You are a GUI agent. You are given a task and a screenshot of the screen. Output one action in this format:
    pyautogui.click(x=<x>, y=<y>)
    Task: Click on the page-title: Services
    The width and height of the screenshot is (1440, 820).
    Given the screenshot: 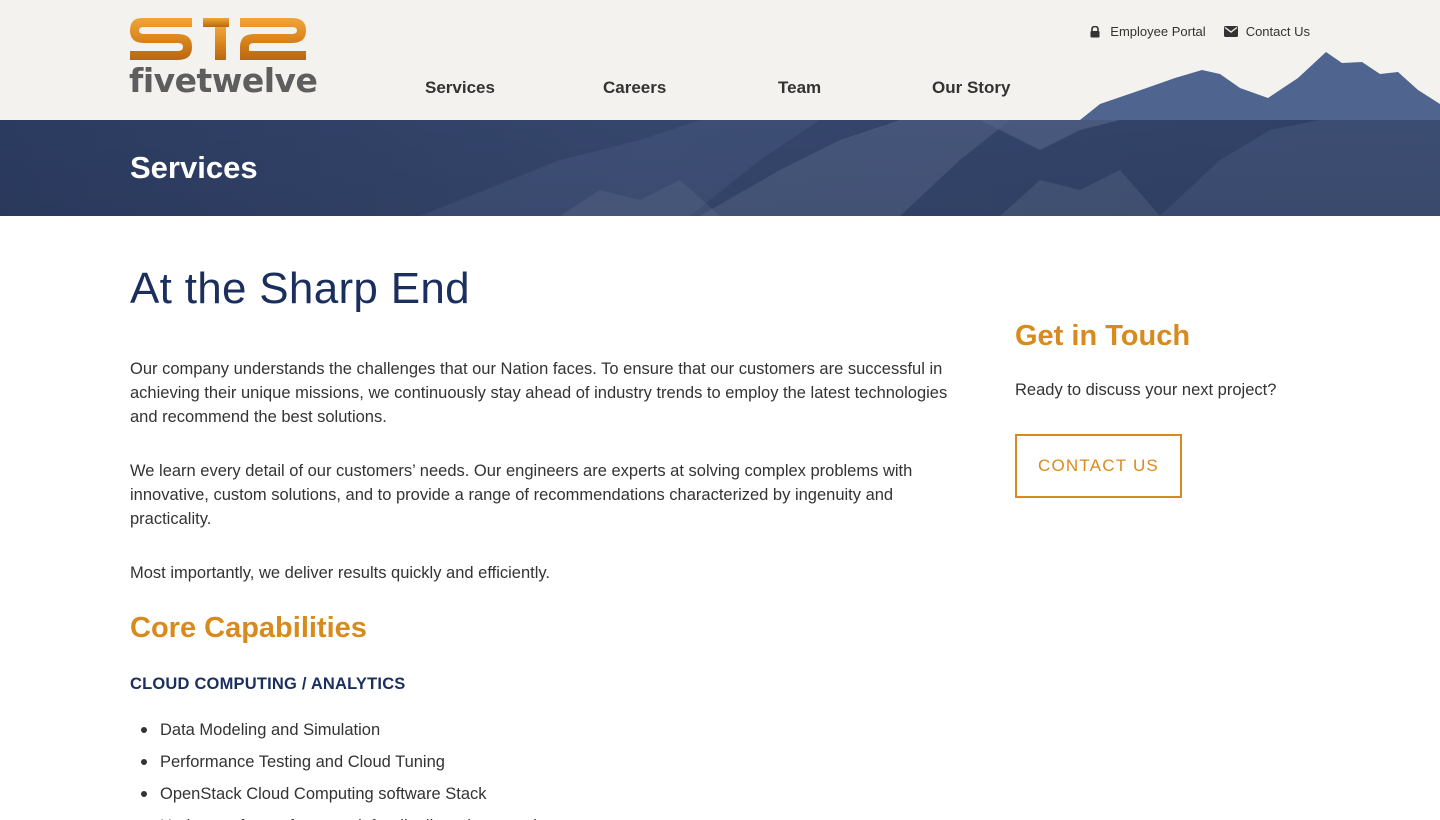 What is the action you would take?
    pyautogui.click(x=194, y=167)
    